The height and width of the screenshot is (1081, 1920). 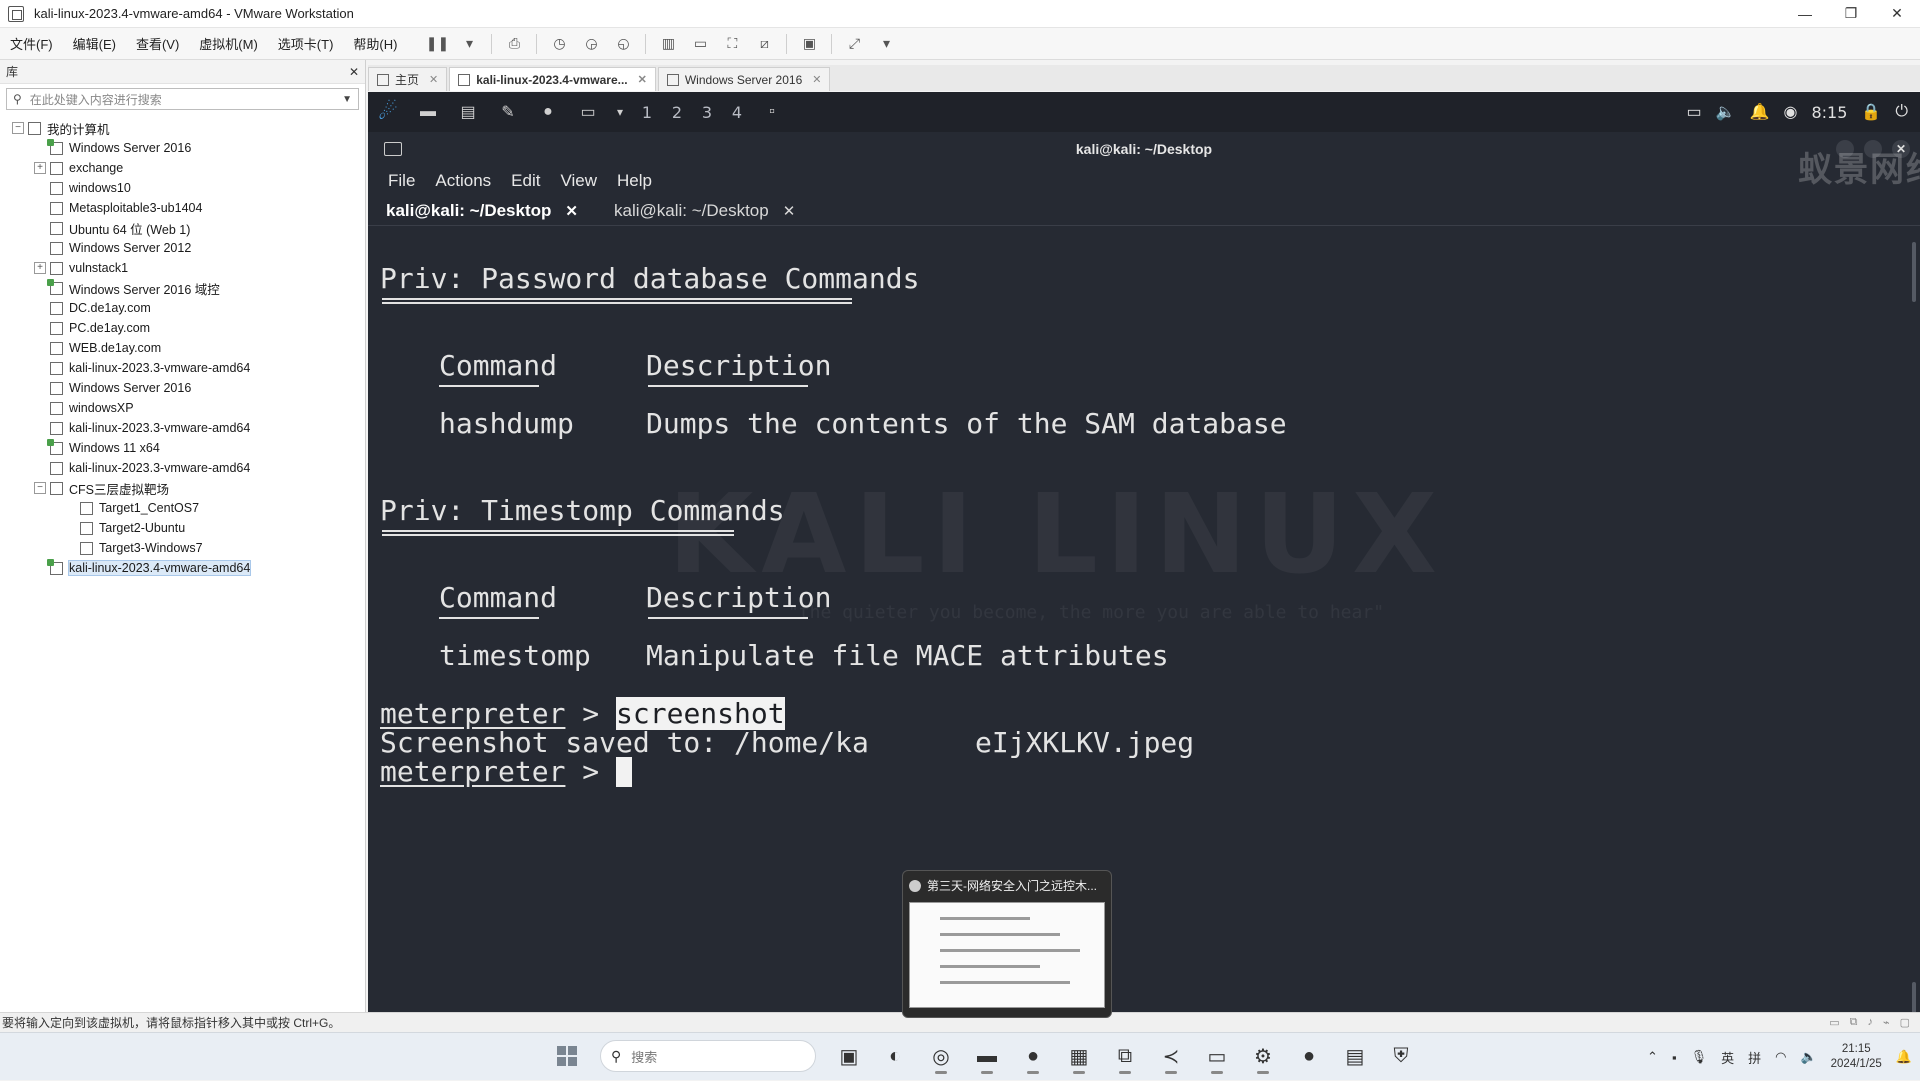 What do you see at coordinates (482, 211) in the screenshot?
I see `terminal-tab-1: kali@kali: ~/Desktop ✕` at bounding box center [482, 211].